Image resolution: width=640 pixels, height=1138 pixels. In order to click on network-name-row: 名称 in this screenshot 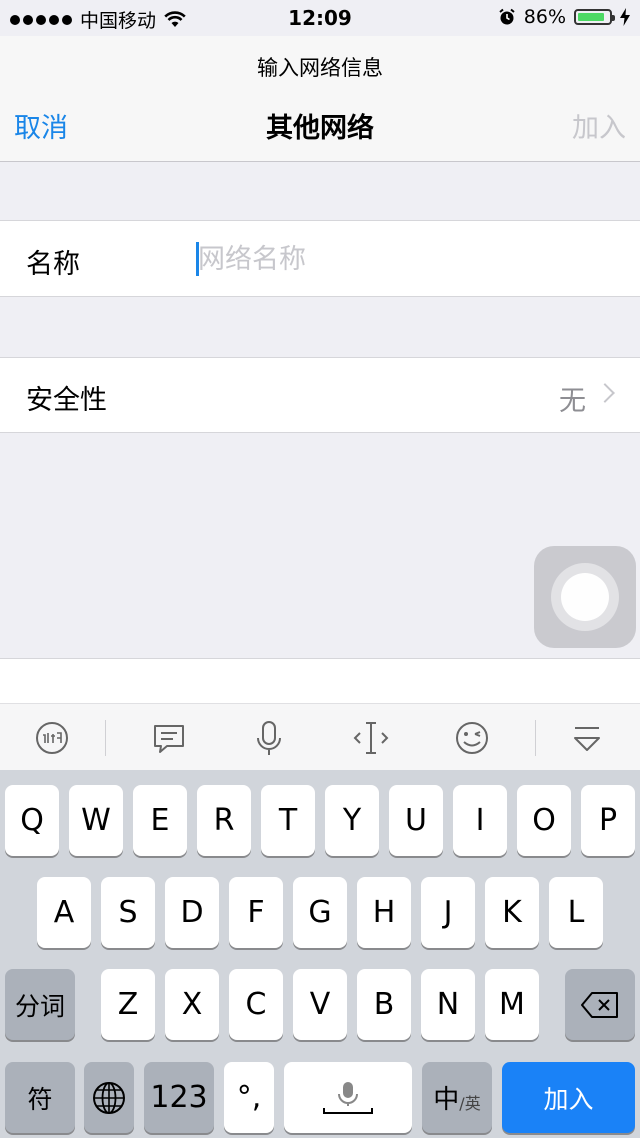, I will do `click(320, 258)`.